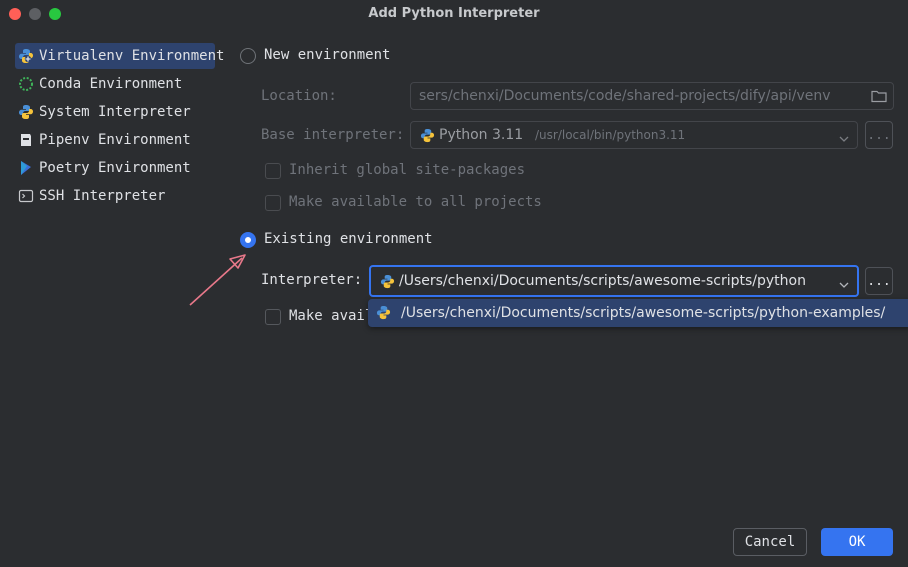 The width and height of the screenshot is (908, 567). I want to click on sidebar-item-label: System Interpreter, so click(115, 112).